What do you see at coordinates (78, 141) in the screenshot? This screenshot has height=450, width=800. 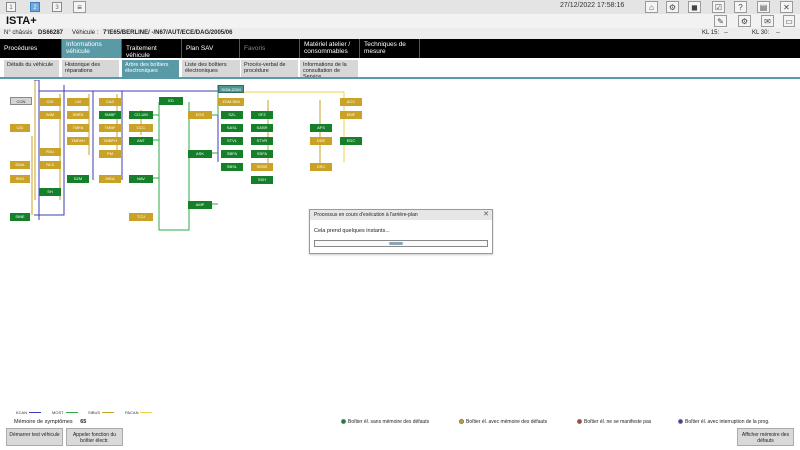 I see `ecu-node: TMFAH` at bounding box center [78, 141].